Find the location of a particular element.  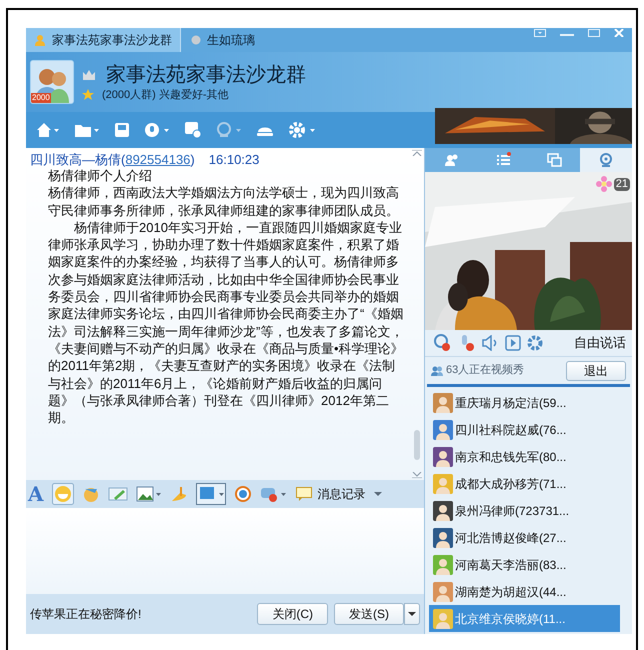

album-icon is located at coordinates (122, 130).